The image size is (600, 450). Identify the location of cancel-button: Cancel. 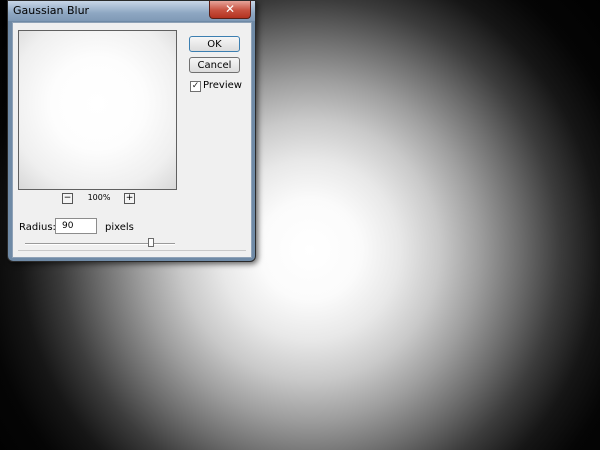
(214, 65).